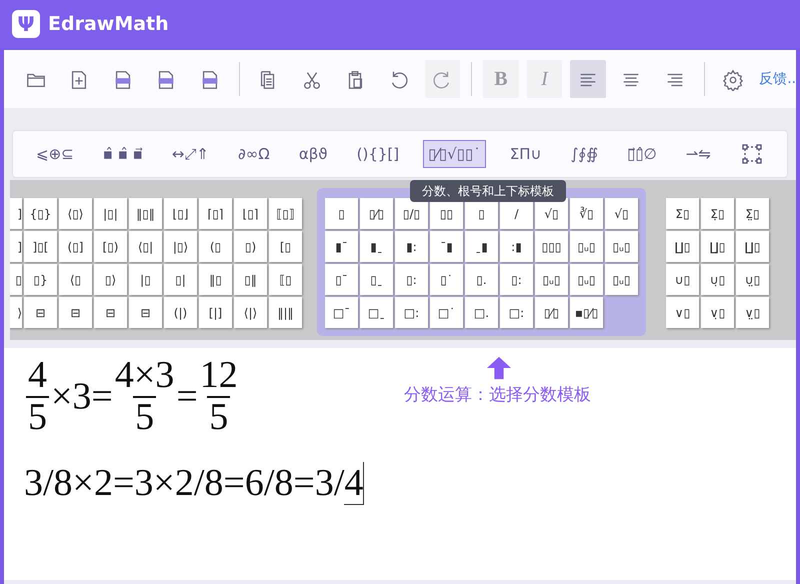  I want to click on template-button: |▯|, so click(110, 213).